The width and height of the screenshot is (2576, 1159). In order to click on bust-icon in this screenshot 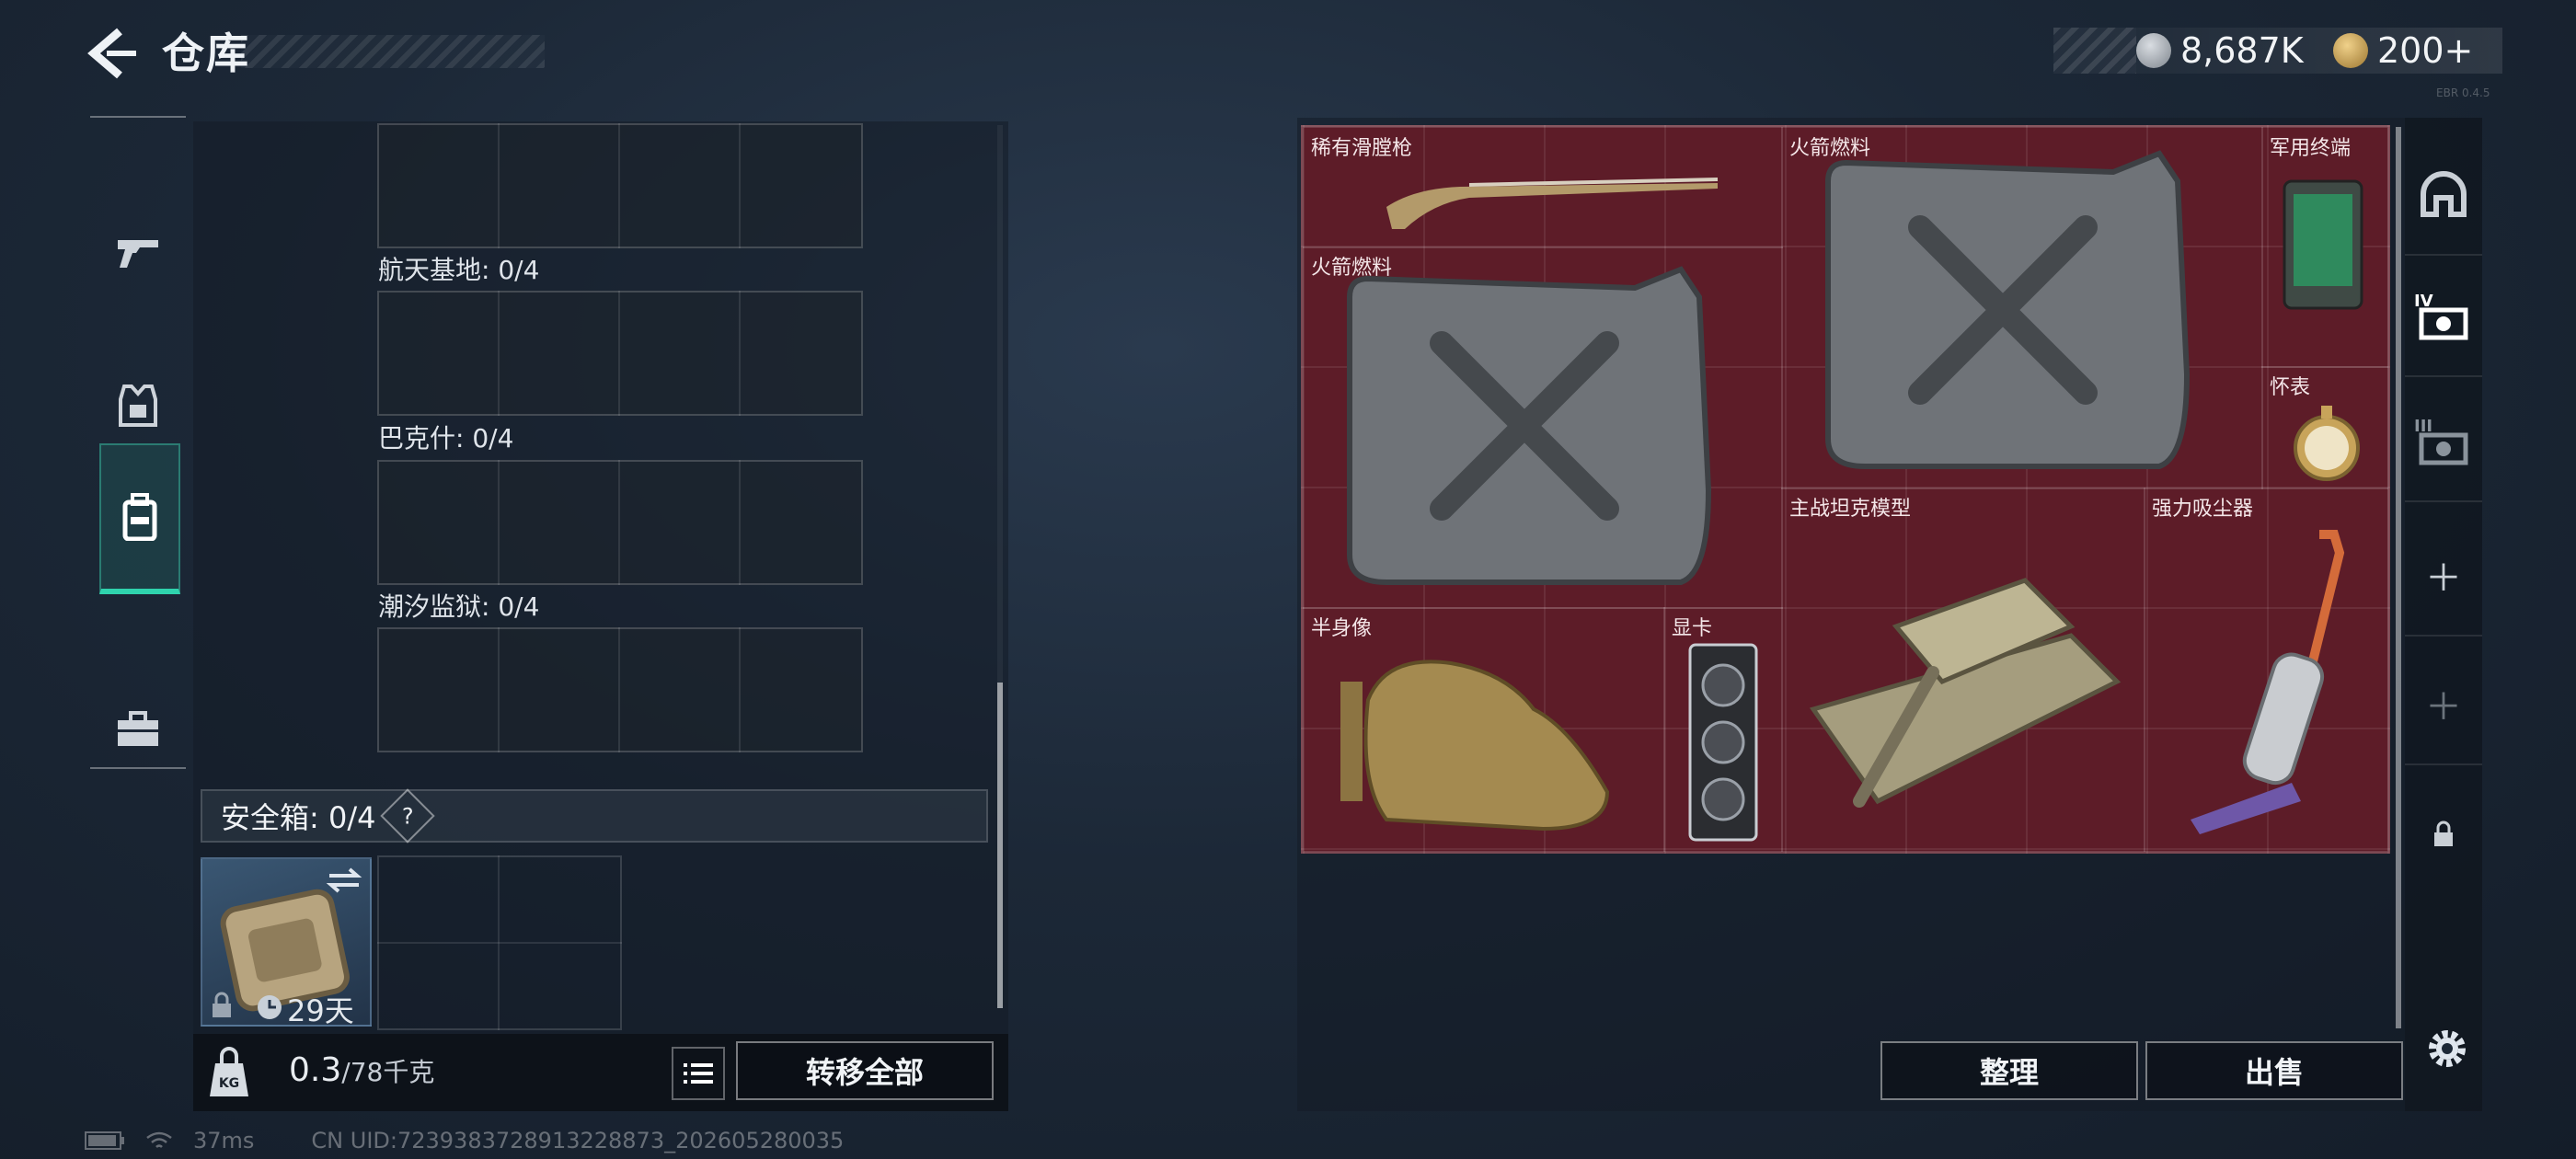, I will do `click(1475, 746)`.